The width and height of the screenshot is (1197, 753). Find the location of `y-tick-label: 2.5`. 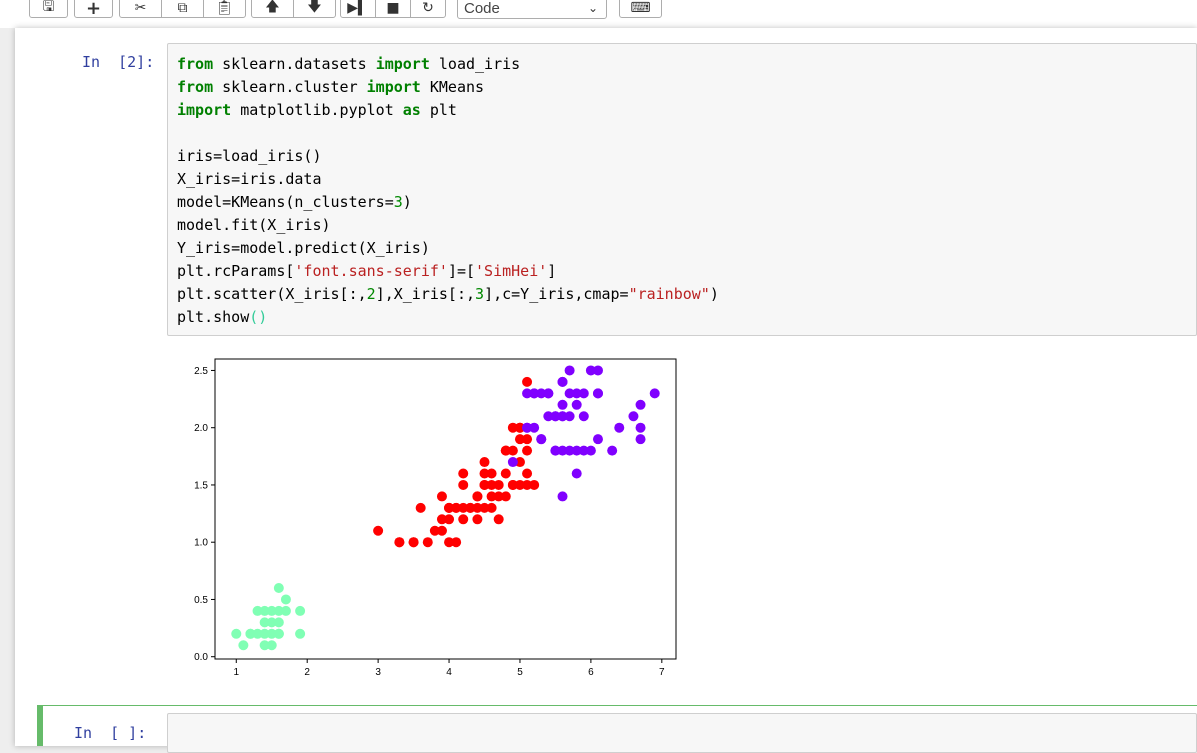

y-tick-label: 2.5 is located at coordinates (201, 371).